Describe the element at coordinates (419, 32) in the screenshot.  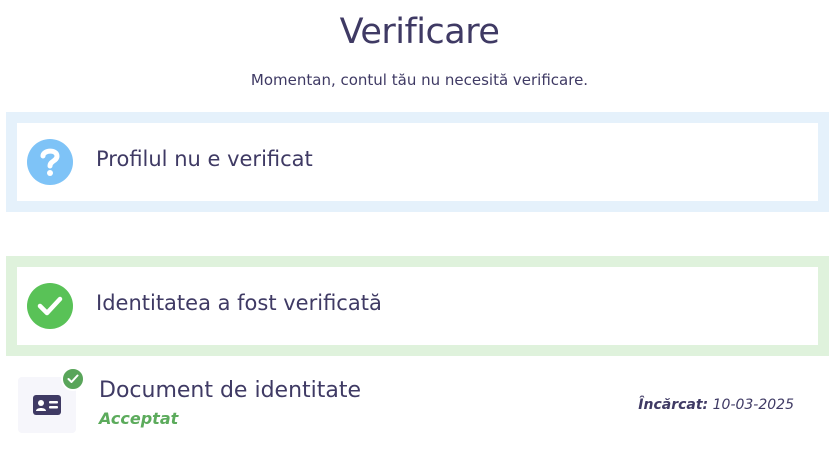
I see `page-title: Verificare` at that location.